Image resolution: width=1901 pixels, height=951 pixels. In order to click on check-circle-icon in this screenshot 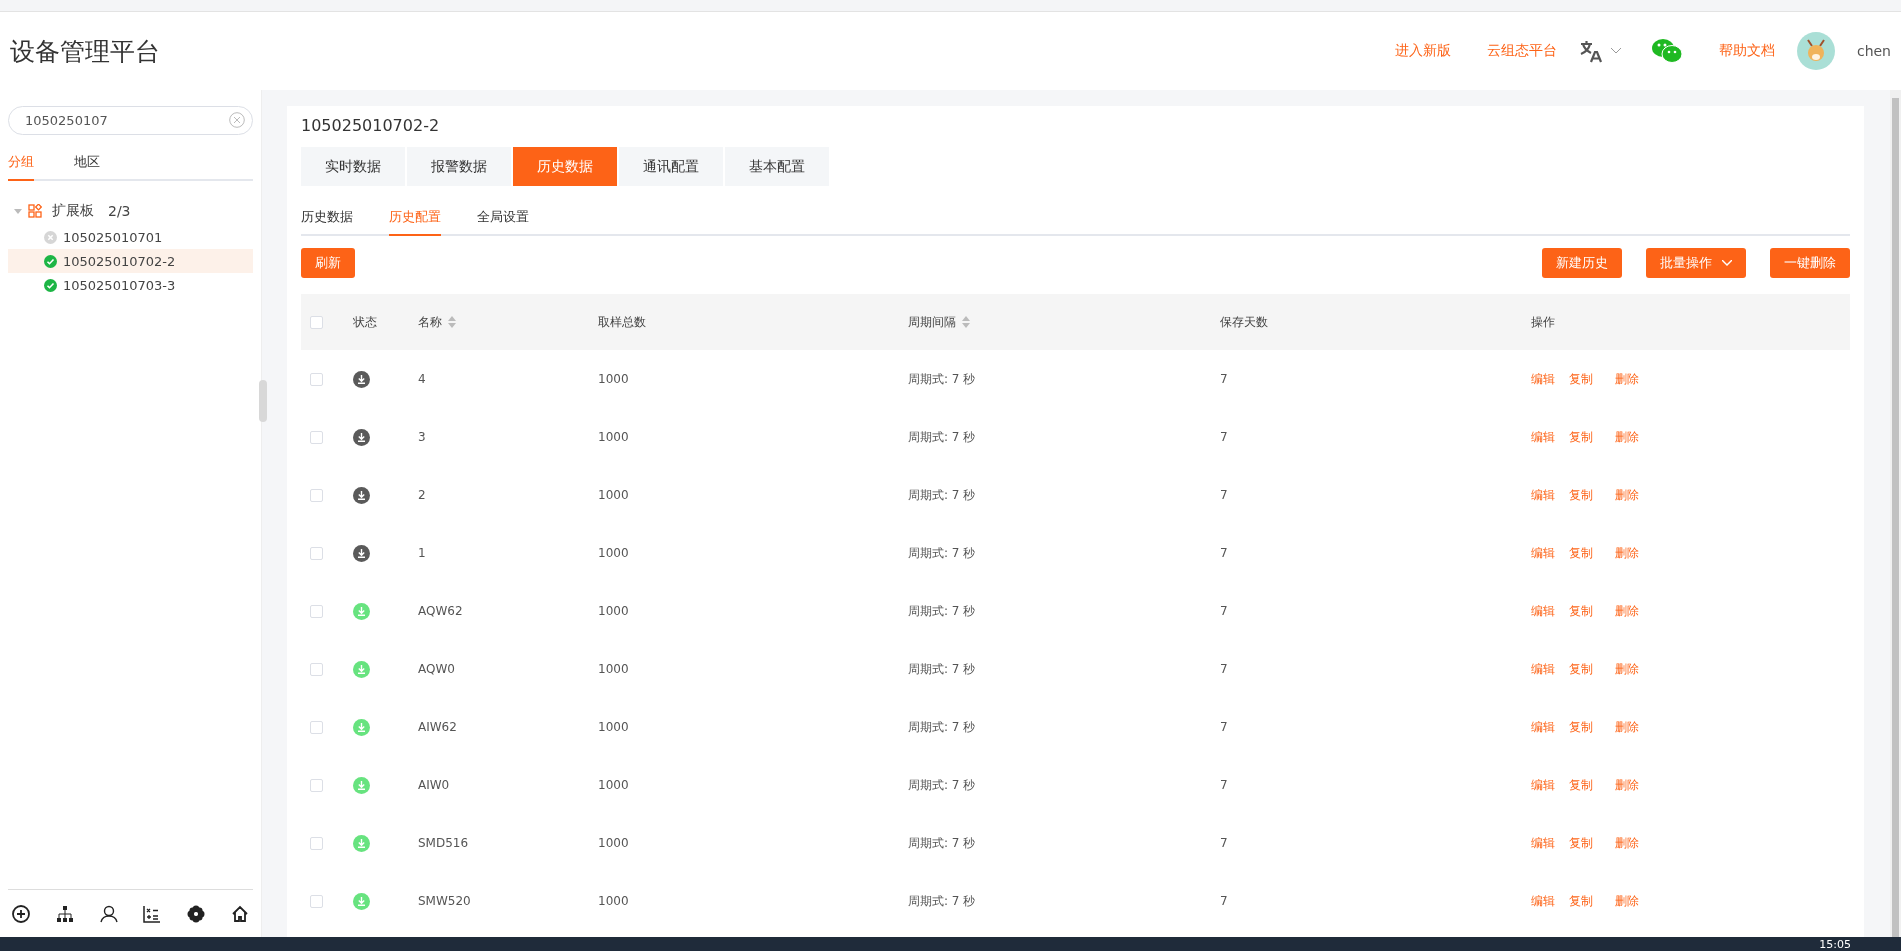, I will do `click(50, 285)`.